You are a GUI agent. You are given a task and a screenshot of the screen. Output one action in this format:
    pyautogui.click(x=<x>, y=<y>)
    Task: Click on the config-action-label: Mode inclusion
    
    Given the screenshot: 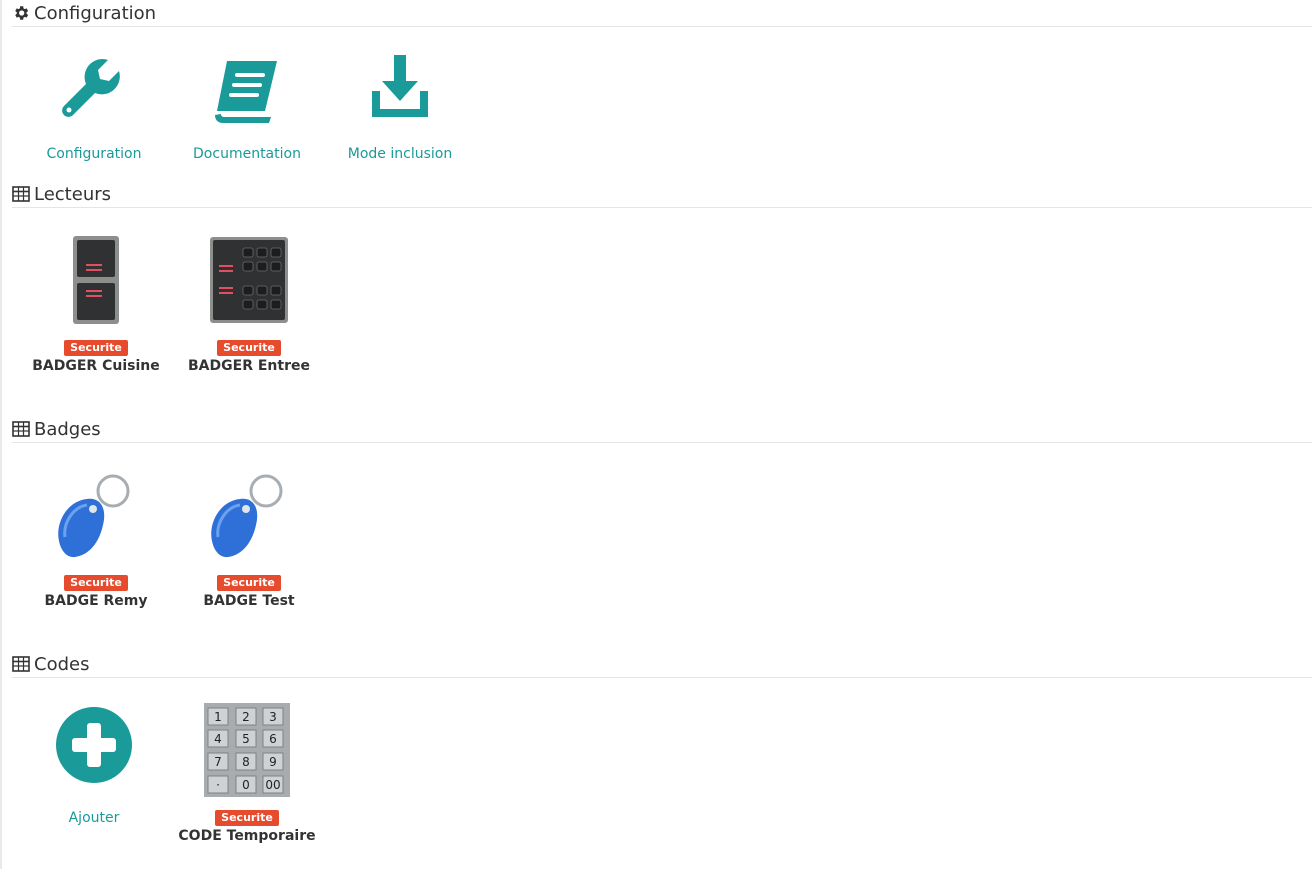 What is the action you would take?
    pyautogui.click(x=400, y=154)
    